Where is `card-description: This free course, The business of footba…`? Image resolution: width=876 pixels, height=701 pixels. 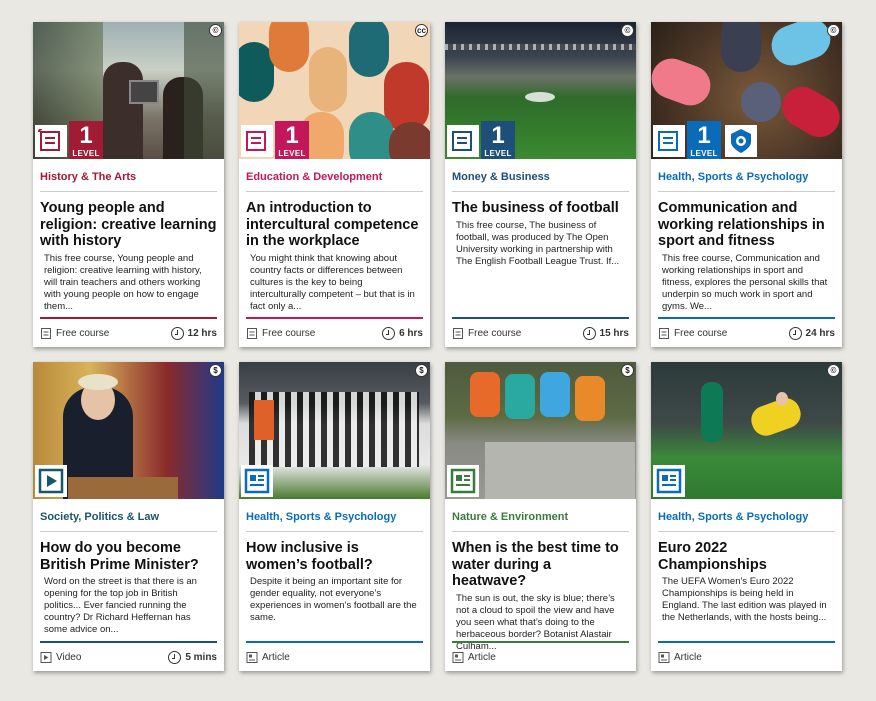 card-description: This free course, The business of footba… is located at coordinates (538, 243).